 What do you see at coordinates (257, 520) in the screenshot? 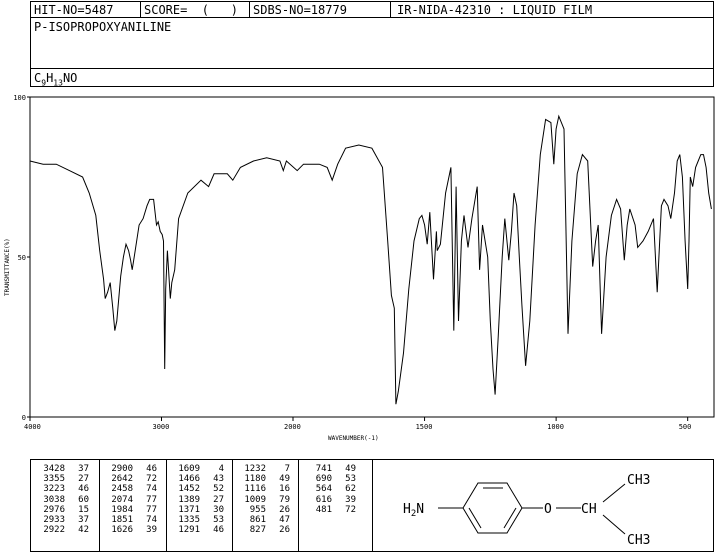
I see `peak-wavenumber: 861` at bounding box center [257, 520].